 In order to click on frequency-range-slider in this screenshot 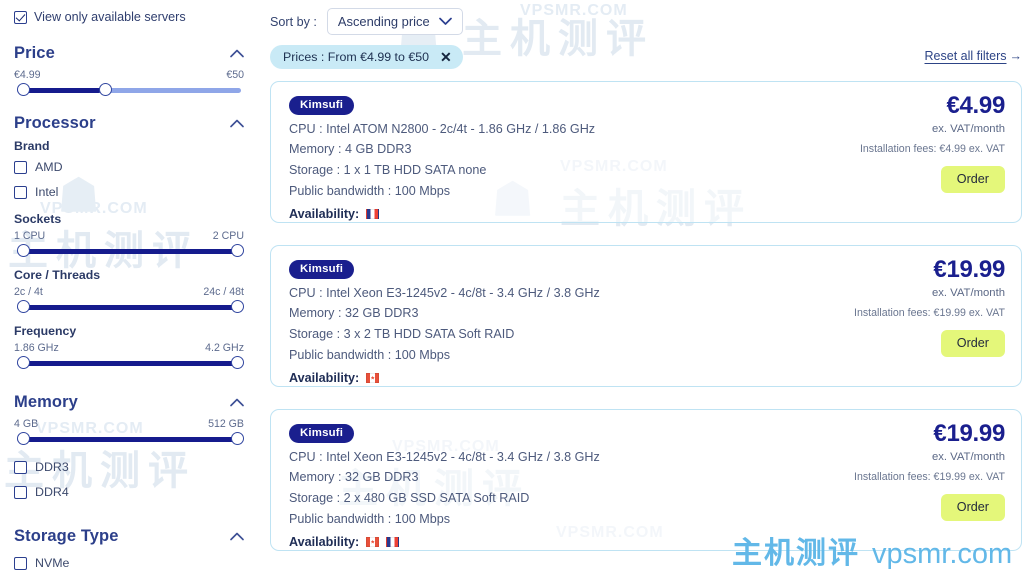, I will do `click(129, 363)`.